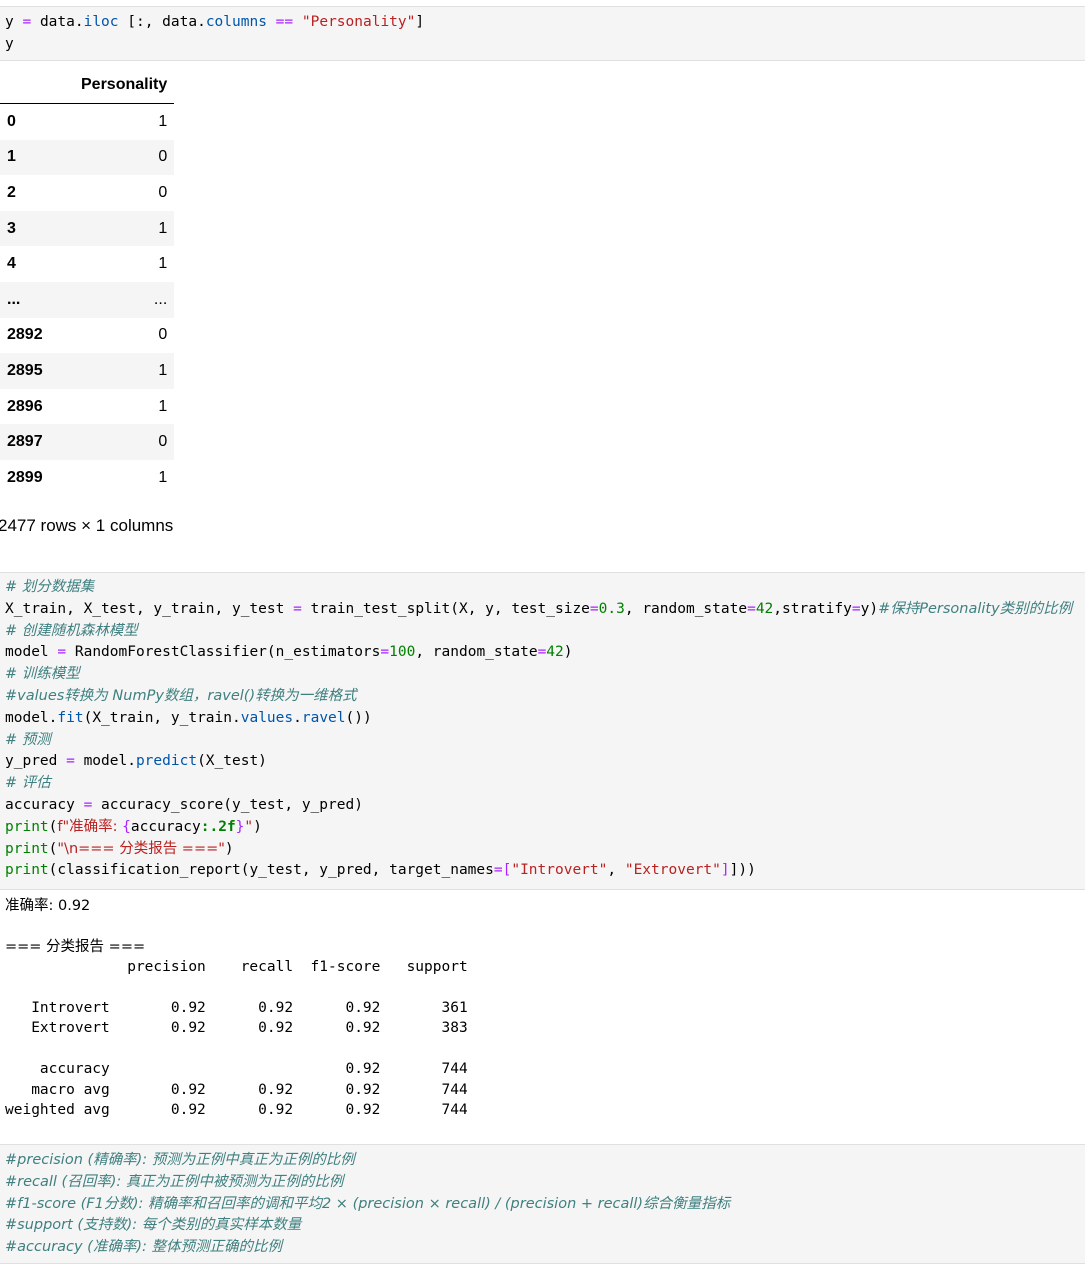 This screenshot has width=1085, height=1264. What do you see at coordinates (37, 85) in the screenshot?
I see `index-header` at bounding box center [37, 85].